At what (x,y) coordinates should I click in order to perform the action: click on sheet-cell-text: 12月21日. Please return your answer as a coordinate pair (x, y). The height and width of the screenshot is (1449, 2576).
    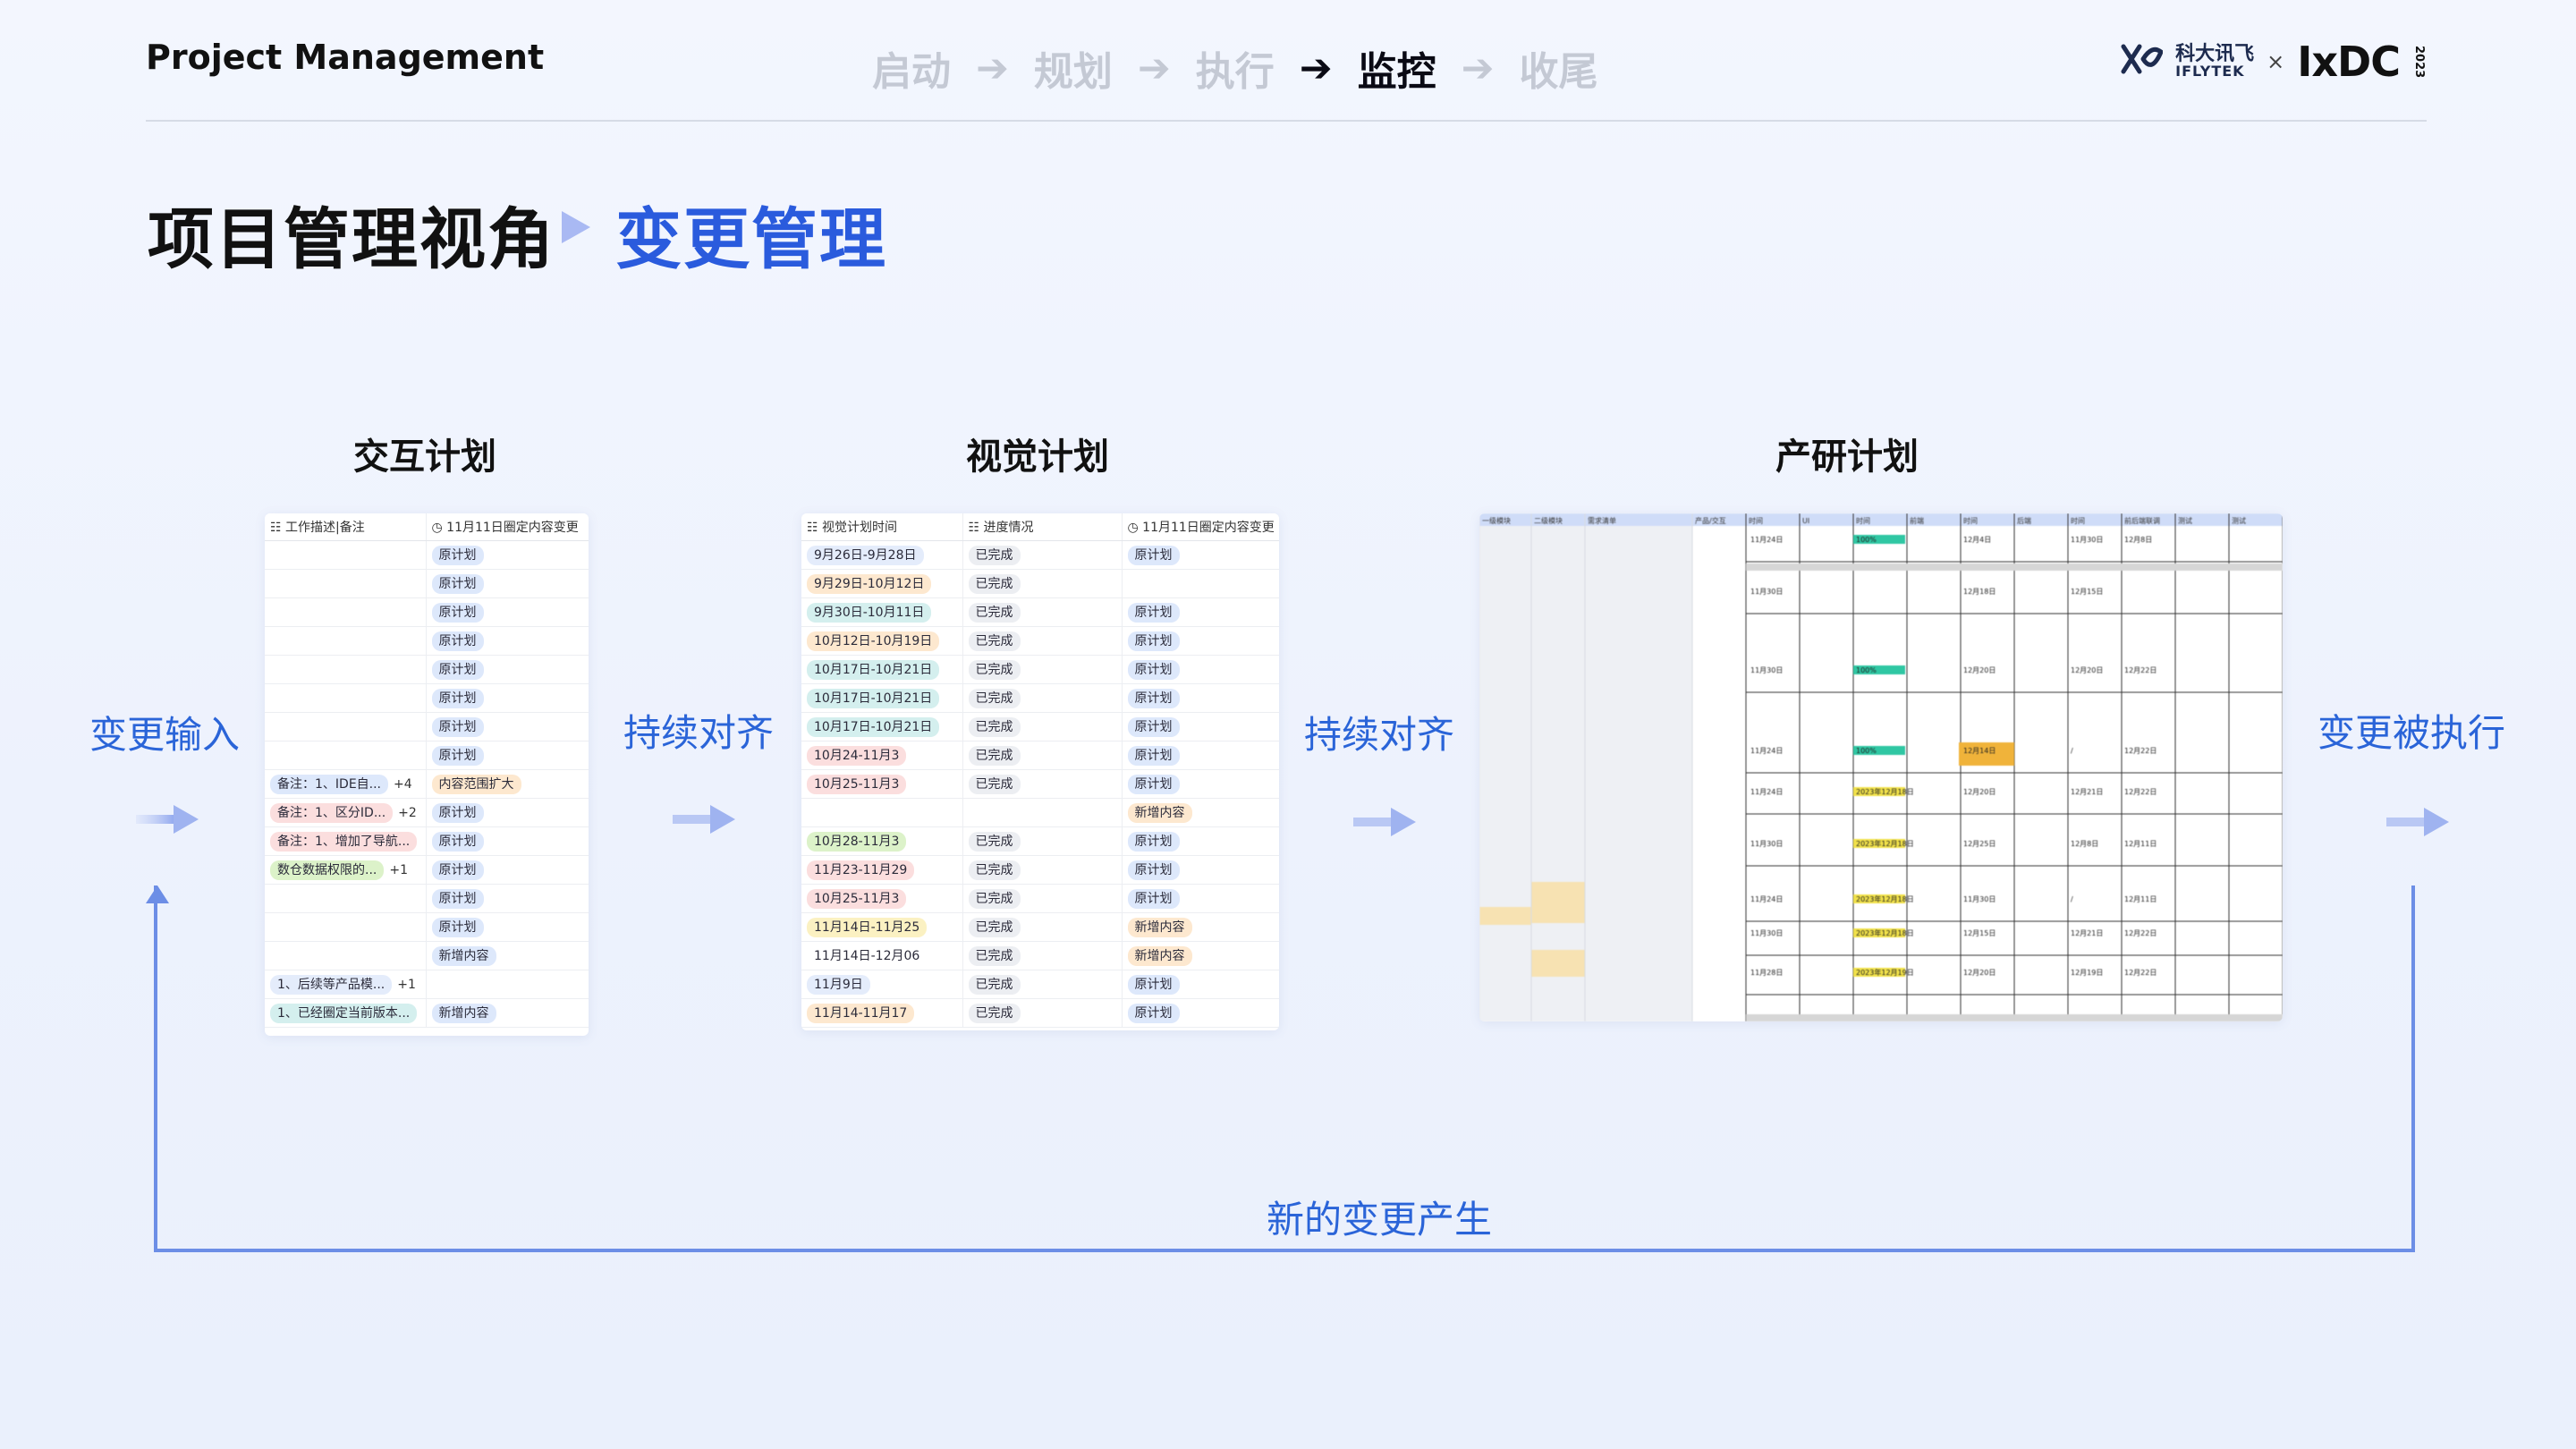
    Looking at the image, I should click on (2087, 792).